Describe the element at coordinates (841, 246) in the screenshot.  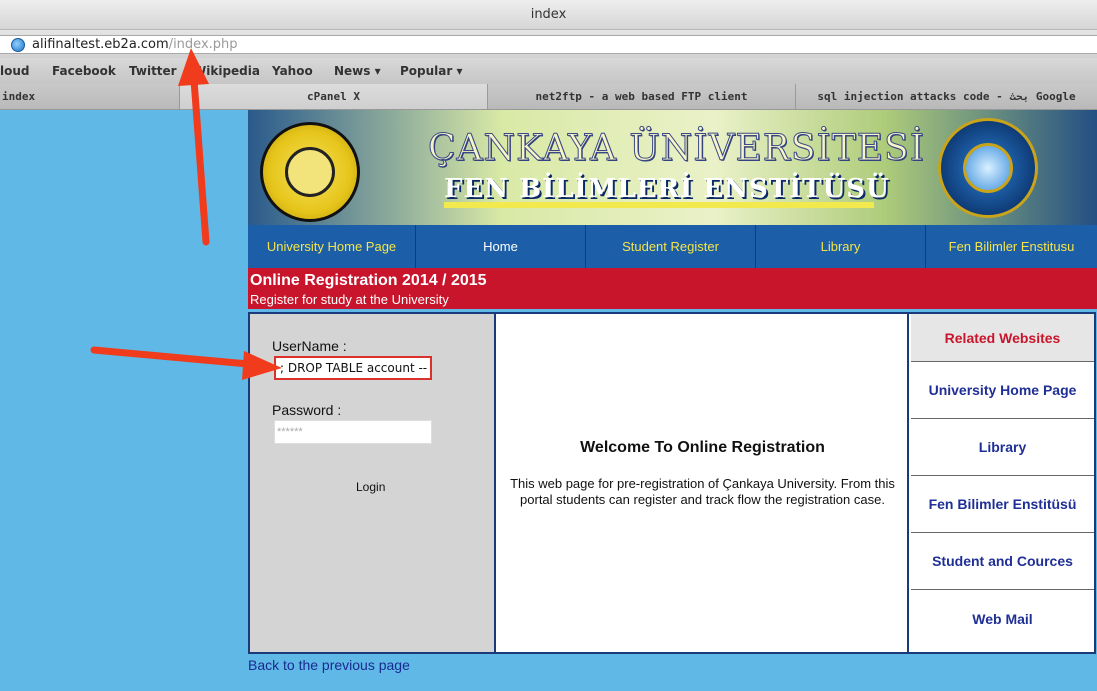
I see `nav-library: Library` at that location.